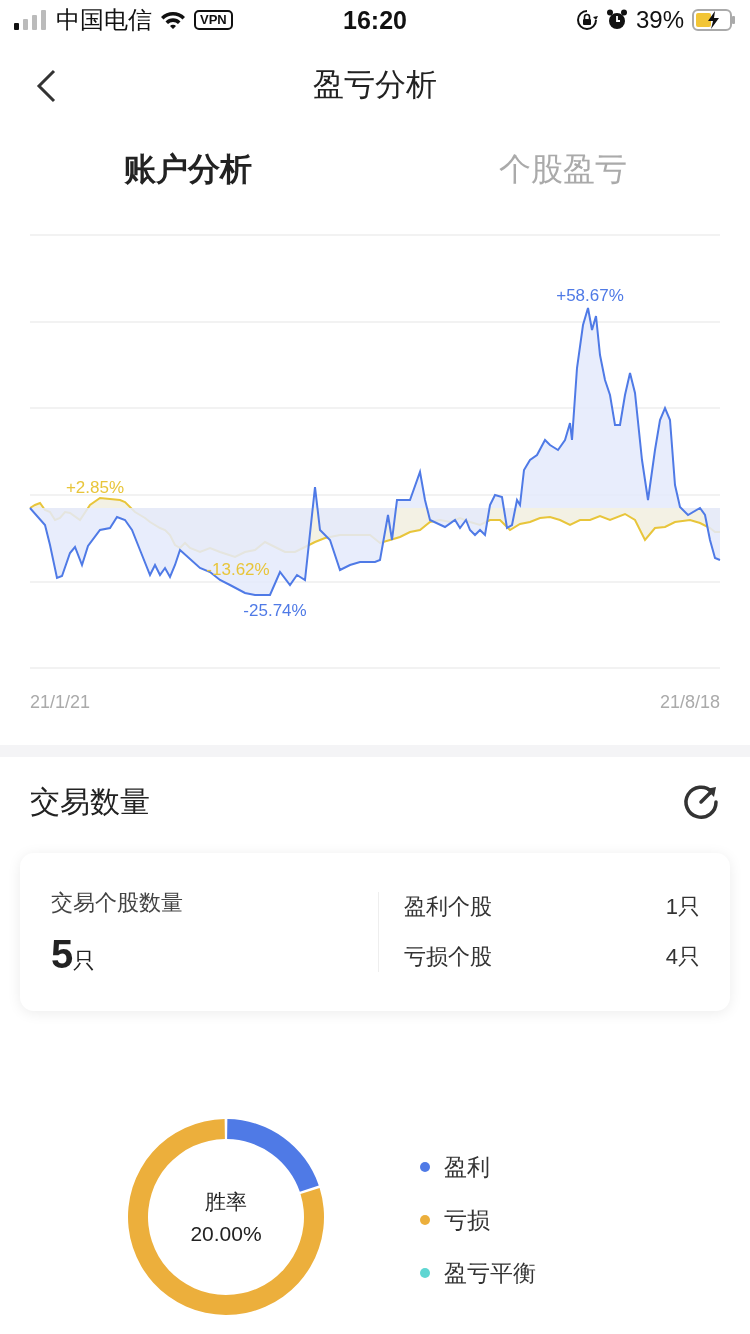 This screenshot has height=1334, width=750. What do you see at coordinates (375, 85) in the screenshot?
I see `page-title: 盈亏分析` at bounding box center [375, 85].